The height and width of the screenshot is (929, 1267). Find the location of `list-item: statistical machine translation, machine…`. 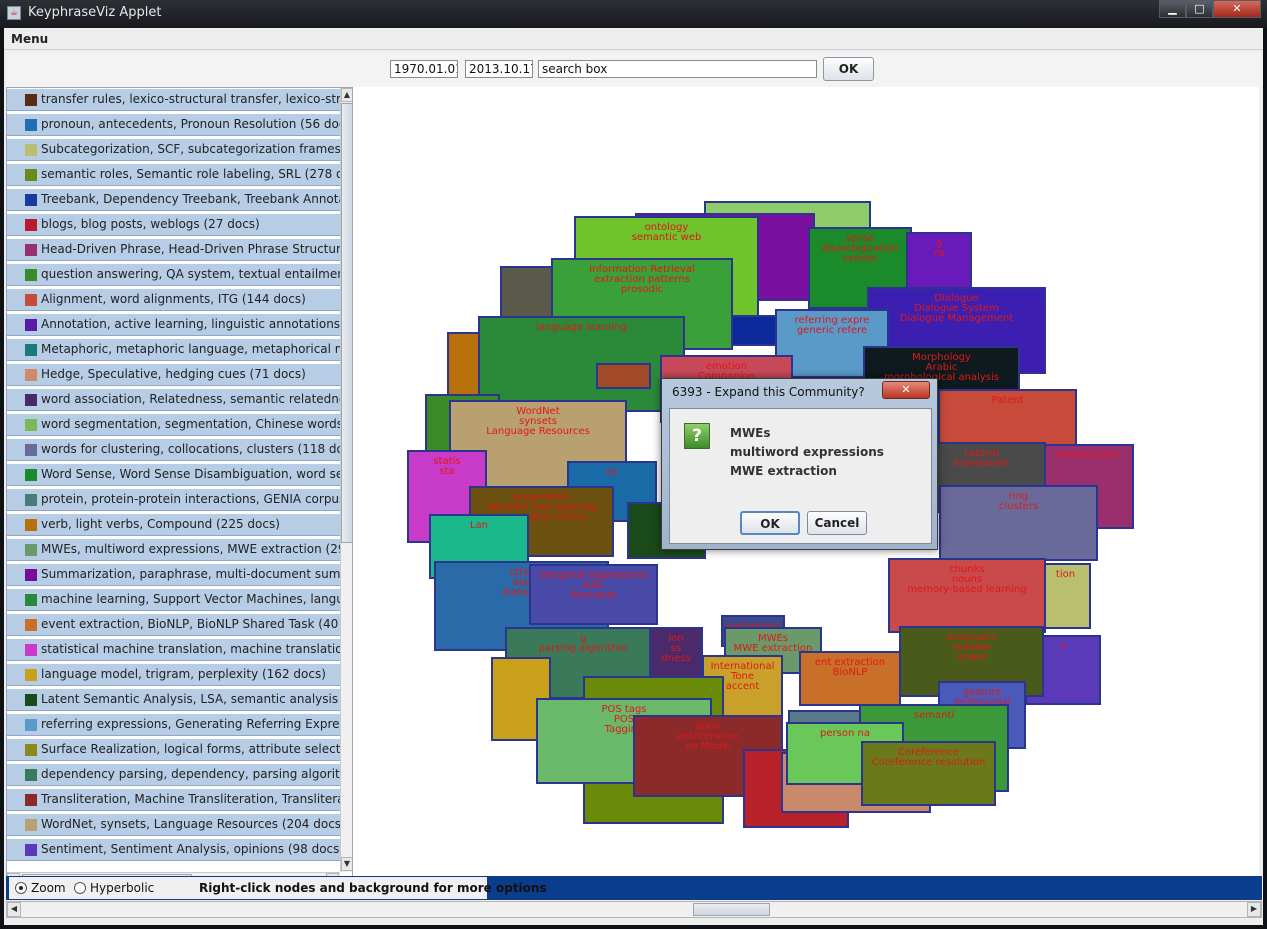

list-item: statistical machine translation, machine… is located at coordinates (173, 649).